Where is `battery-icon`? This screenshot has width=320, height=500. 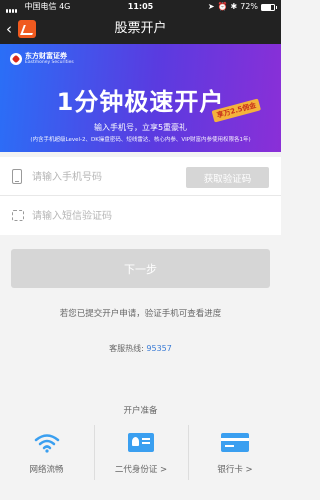 battery-icon is located at coordinates (269, 7).